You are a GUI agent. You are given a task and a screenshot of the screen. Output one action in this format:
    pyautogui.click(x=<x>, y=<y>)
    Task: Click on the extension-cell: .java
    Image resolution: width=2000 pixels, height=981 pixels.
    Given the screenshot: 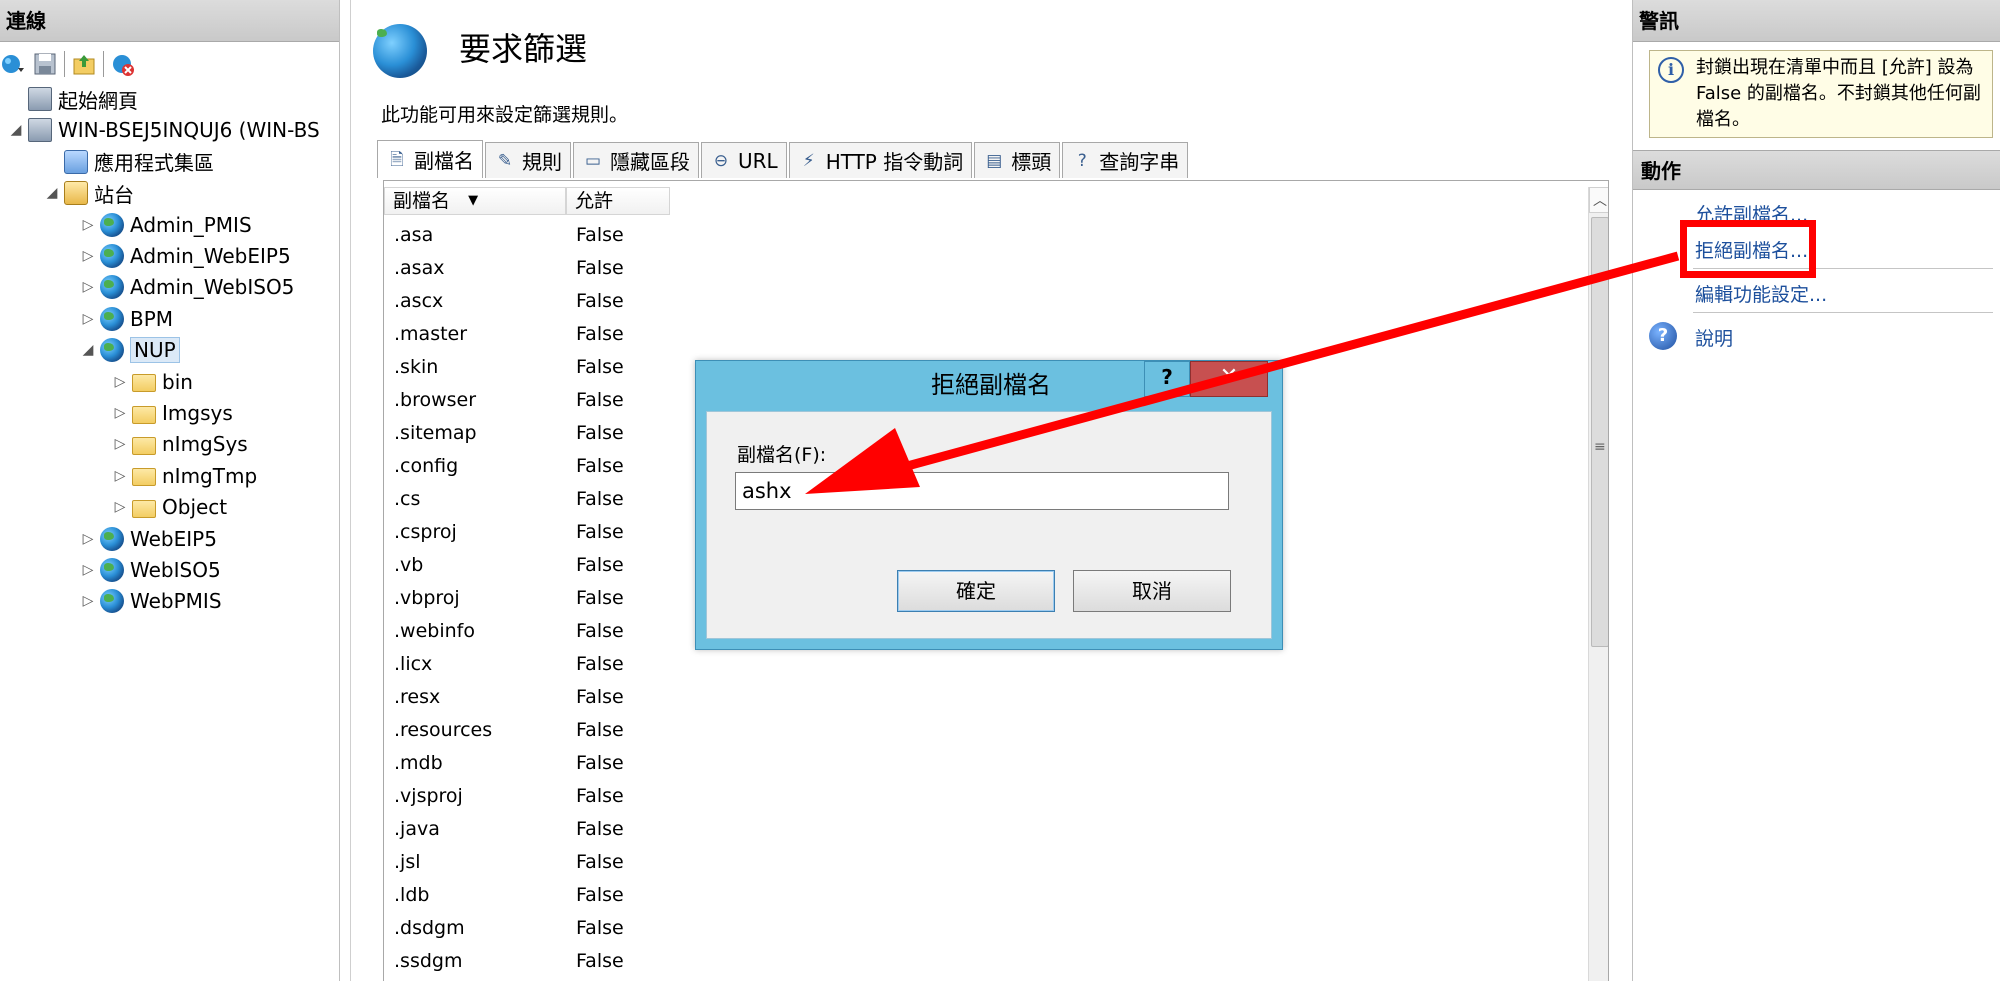 What is the action you would take?
    pyautogui.click(x=417, y=829)
    